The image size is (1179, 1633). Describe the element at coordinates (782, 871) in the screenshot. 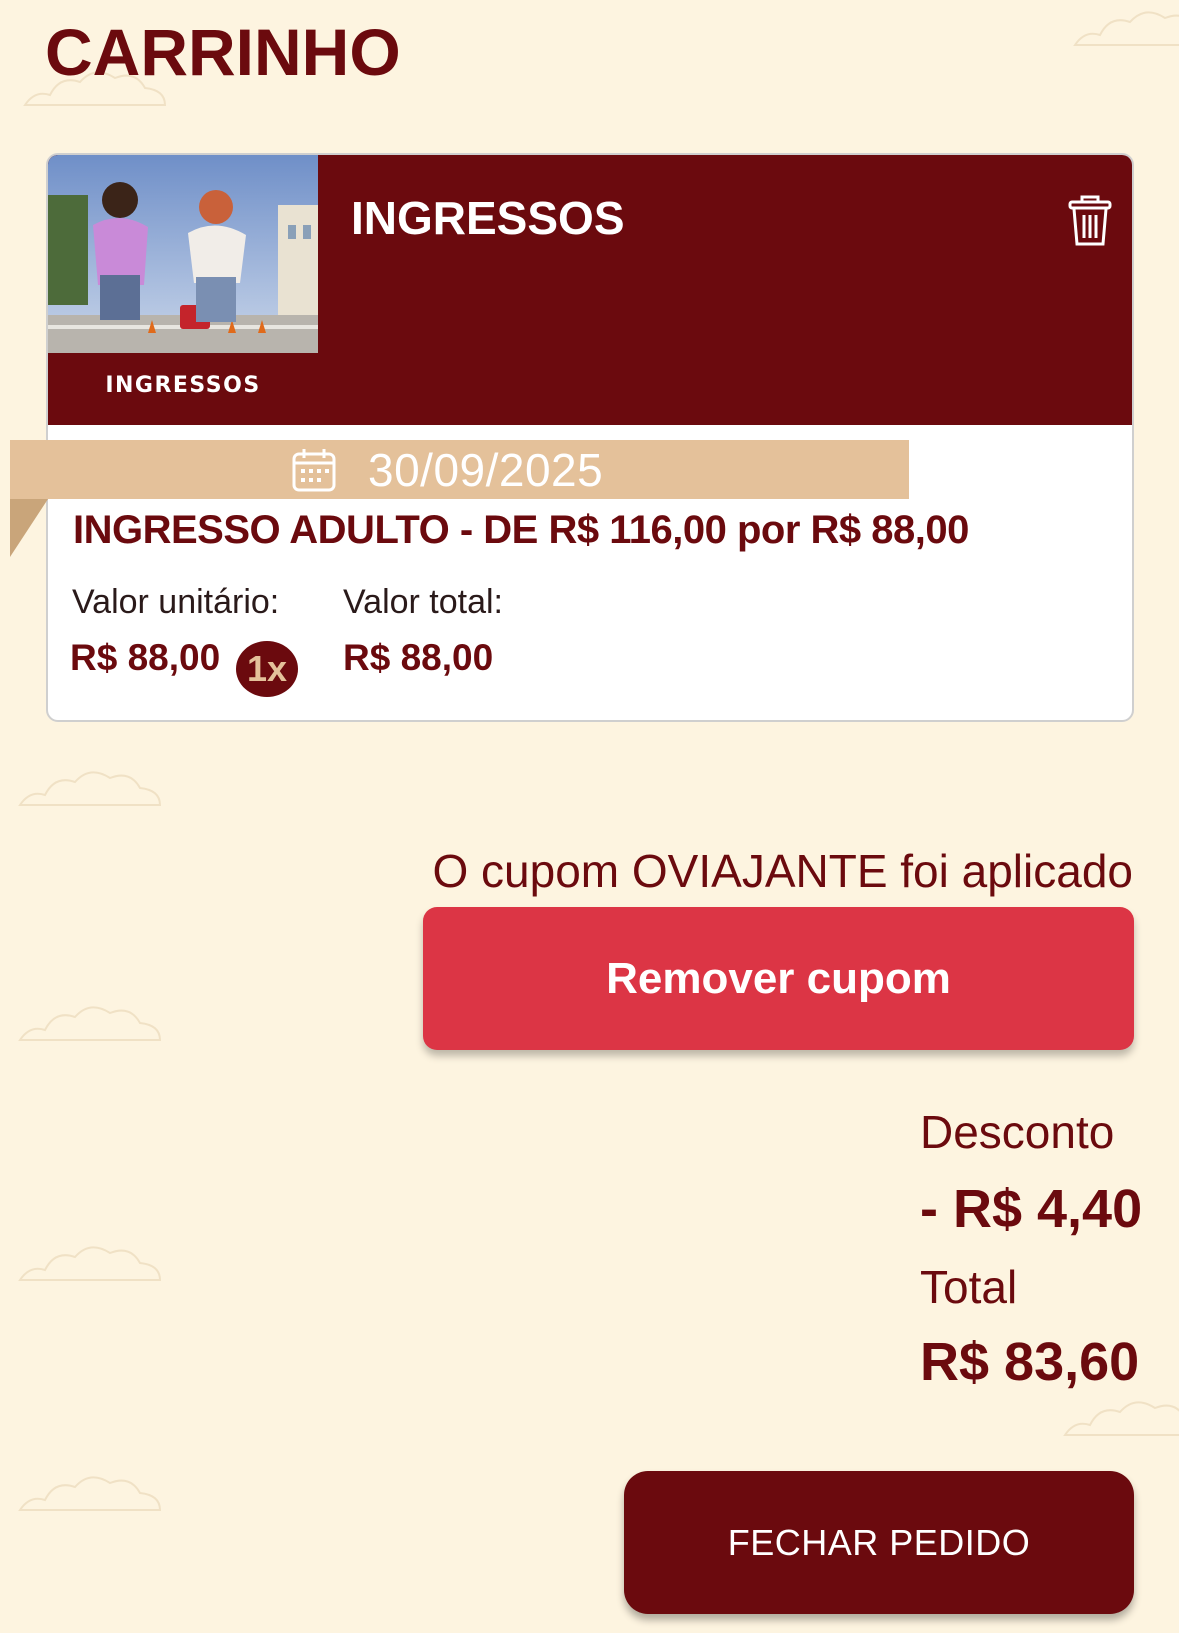

I see `coupon-applied-message: O cupom OVIAJANTE foi aplicado` at that location.